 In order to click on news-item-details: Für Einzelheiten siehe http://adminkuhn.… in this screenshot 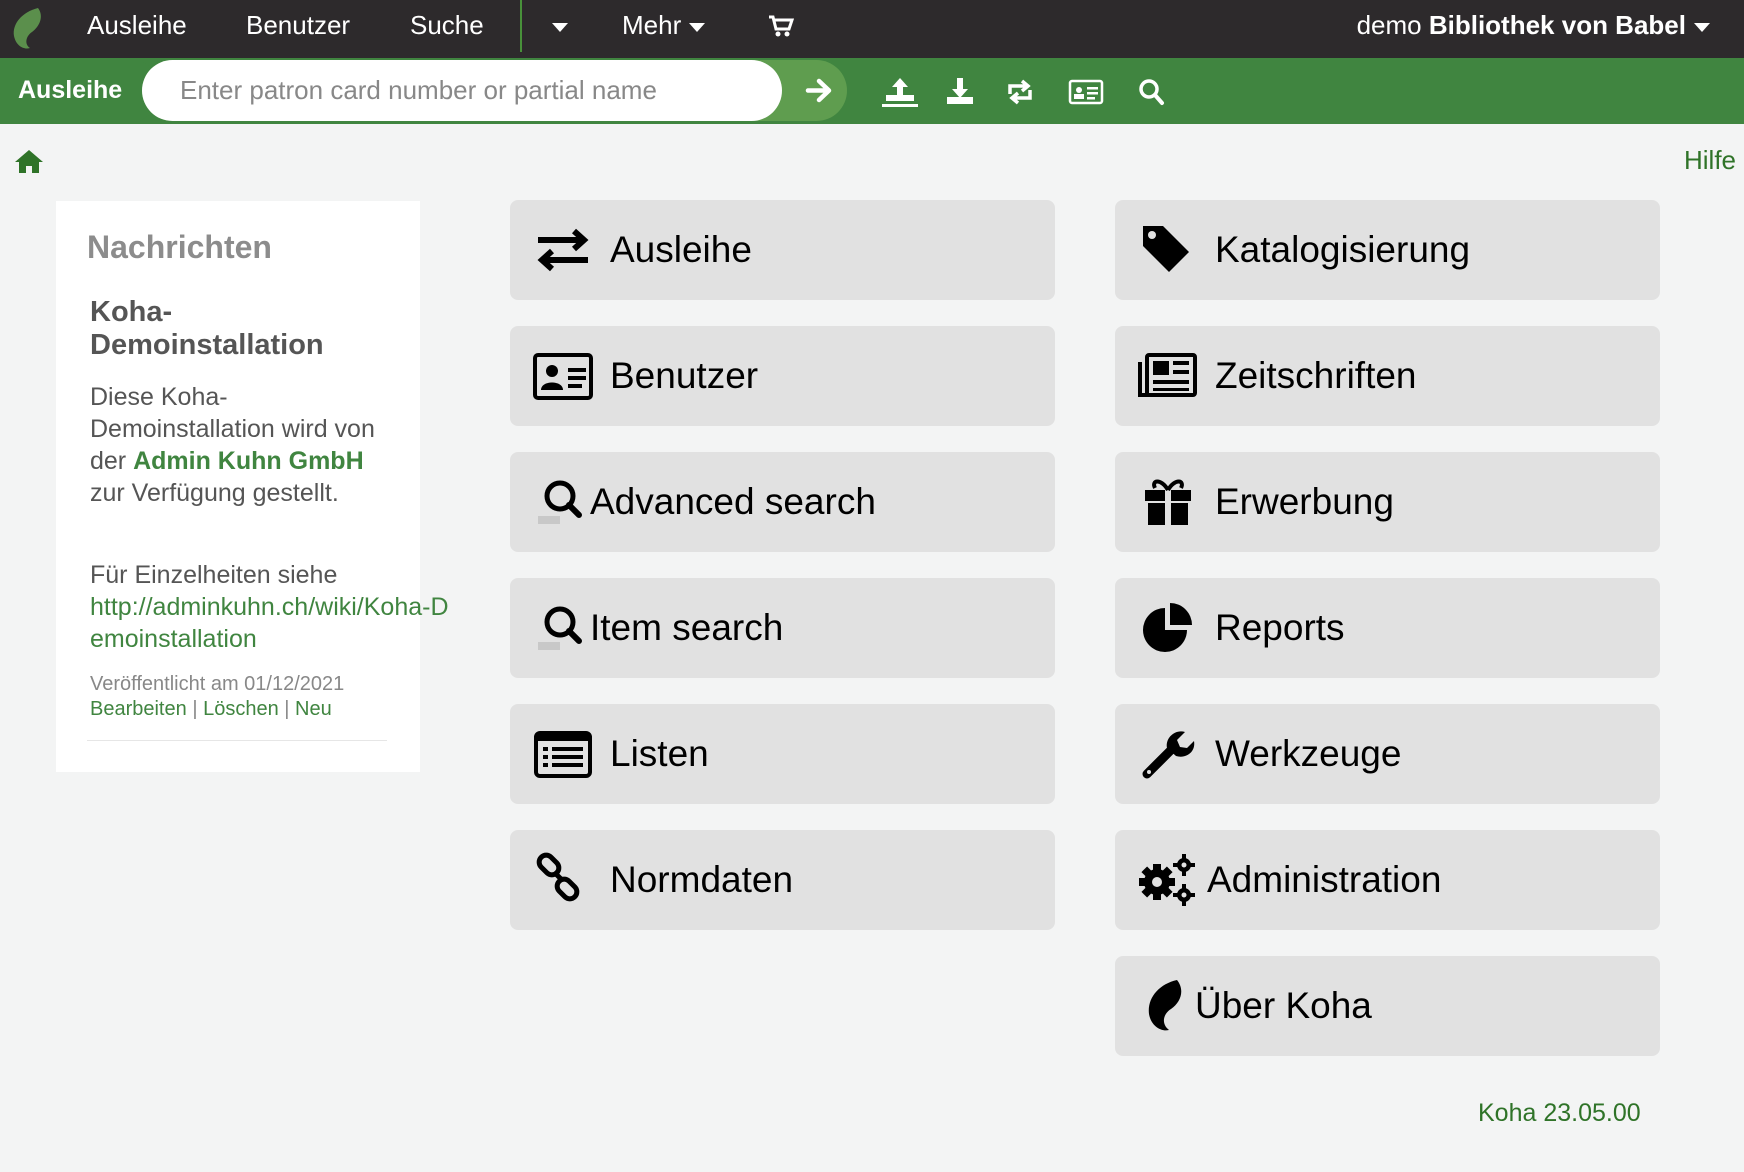, I will do `click(270, 607)`.